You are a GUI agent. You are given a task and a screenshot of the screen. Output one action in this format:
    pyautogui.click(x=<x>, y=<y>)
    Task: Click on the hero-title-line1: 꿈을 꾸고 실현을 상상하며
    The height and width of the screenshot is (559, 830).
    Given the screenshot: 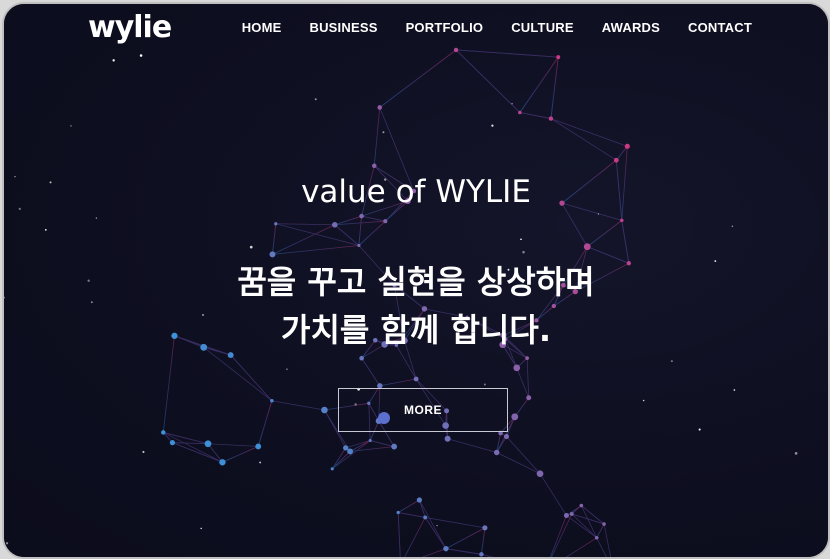 What is the action you would take?
    pyautogui.click(x=416, y=282)
    